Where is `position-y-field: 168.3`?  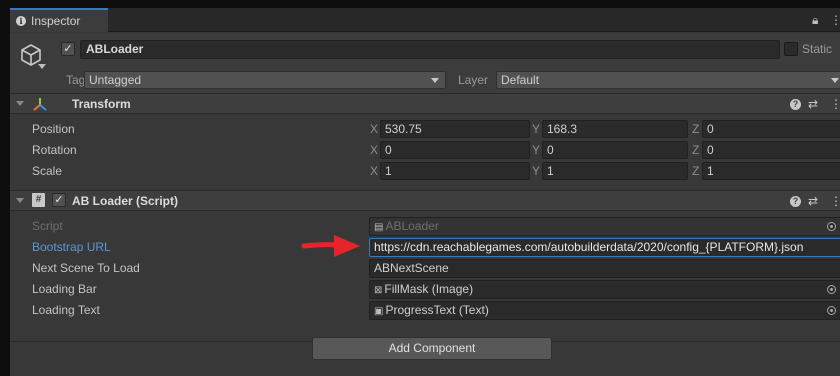
position-y-field: 168.3 is located at coordinates (615, 129).